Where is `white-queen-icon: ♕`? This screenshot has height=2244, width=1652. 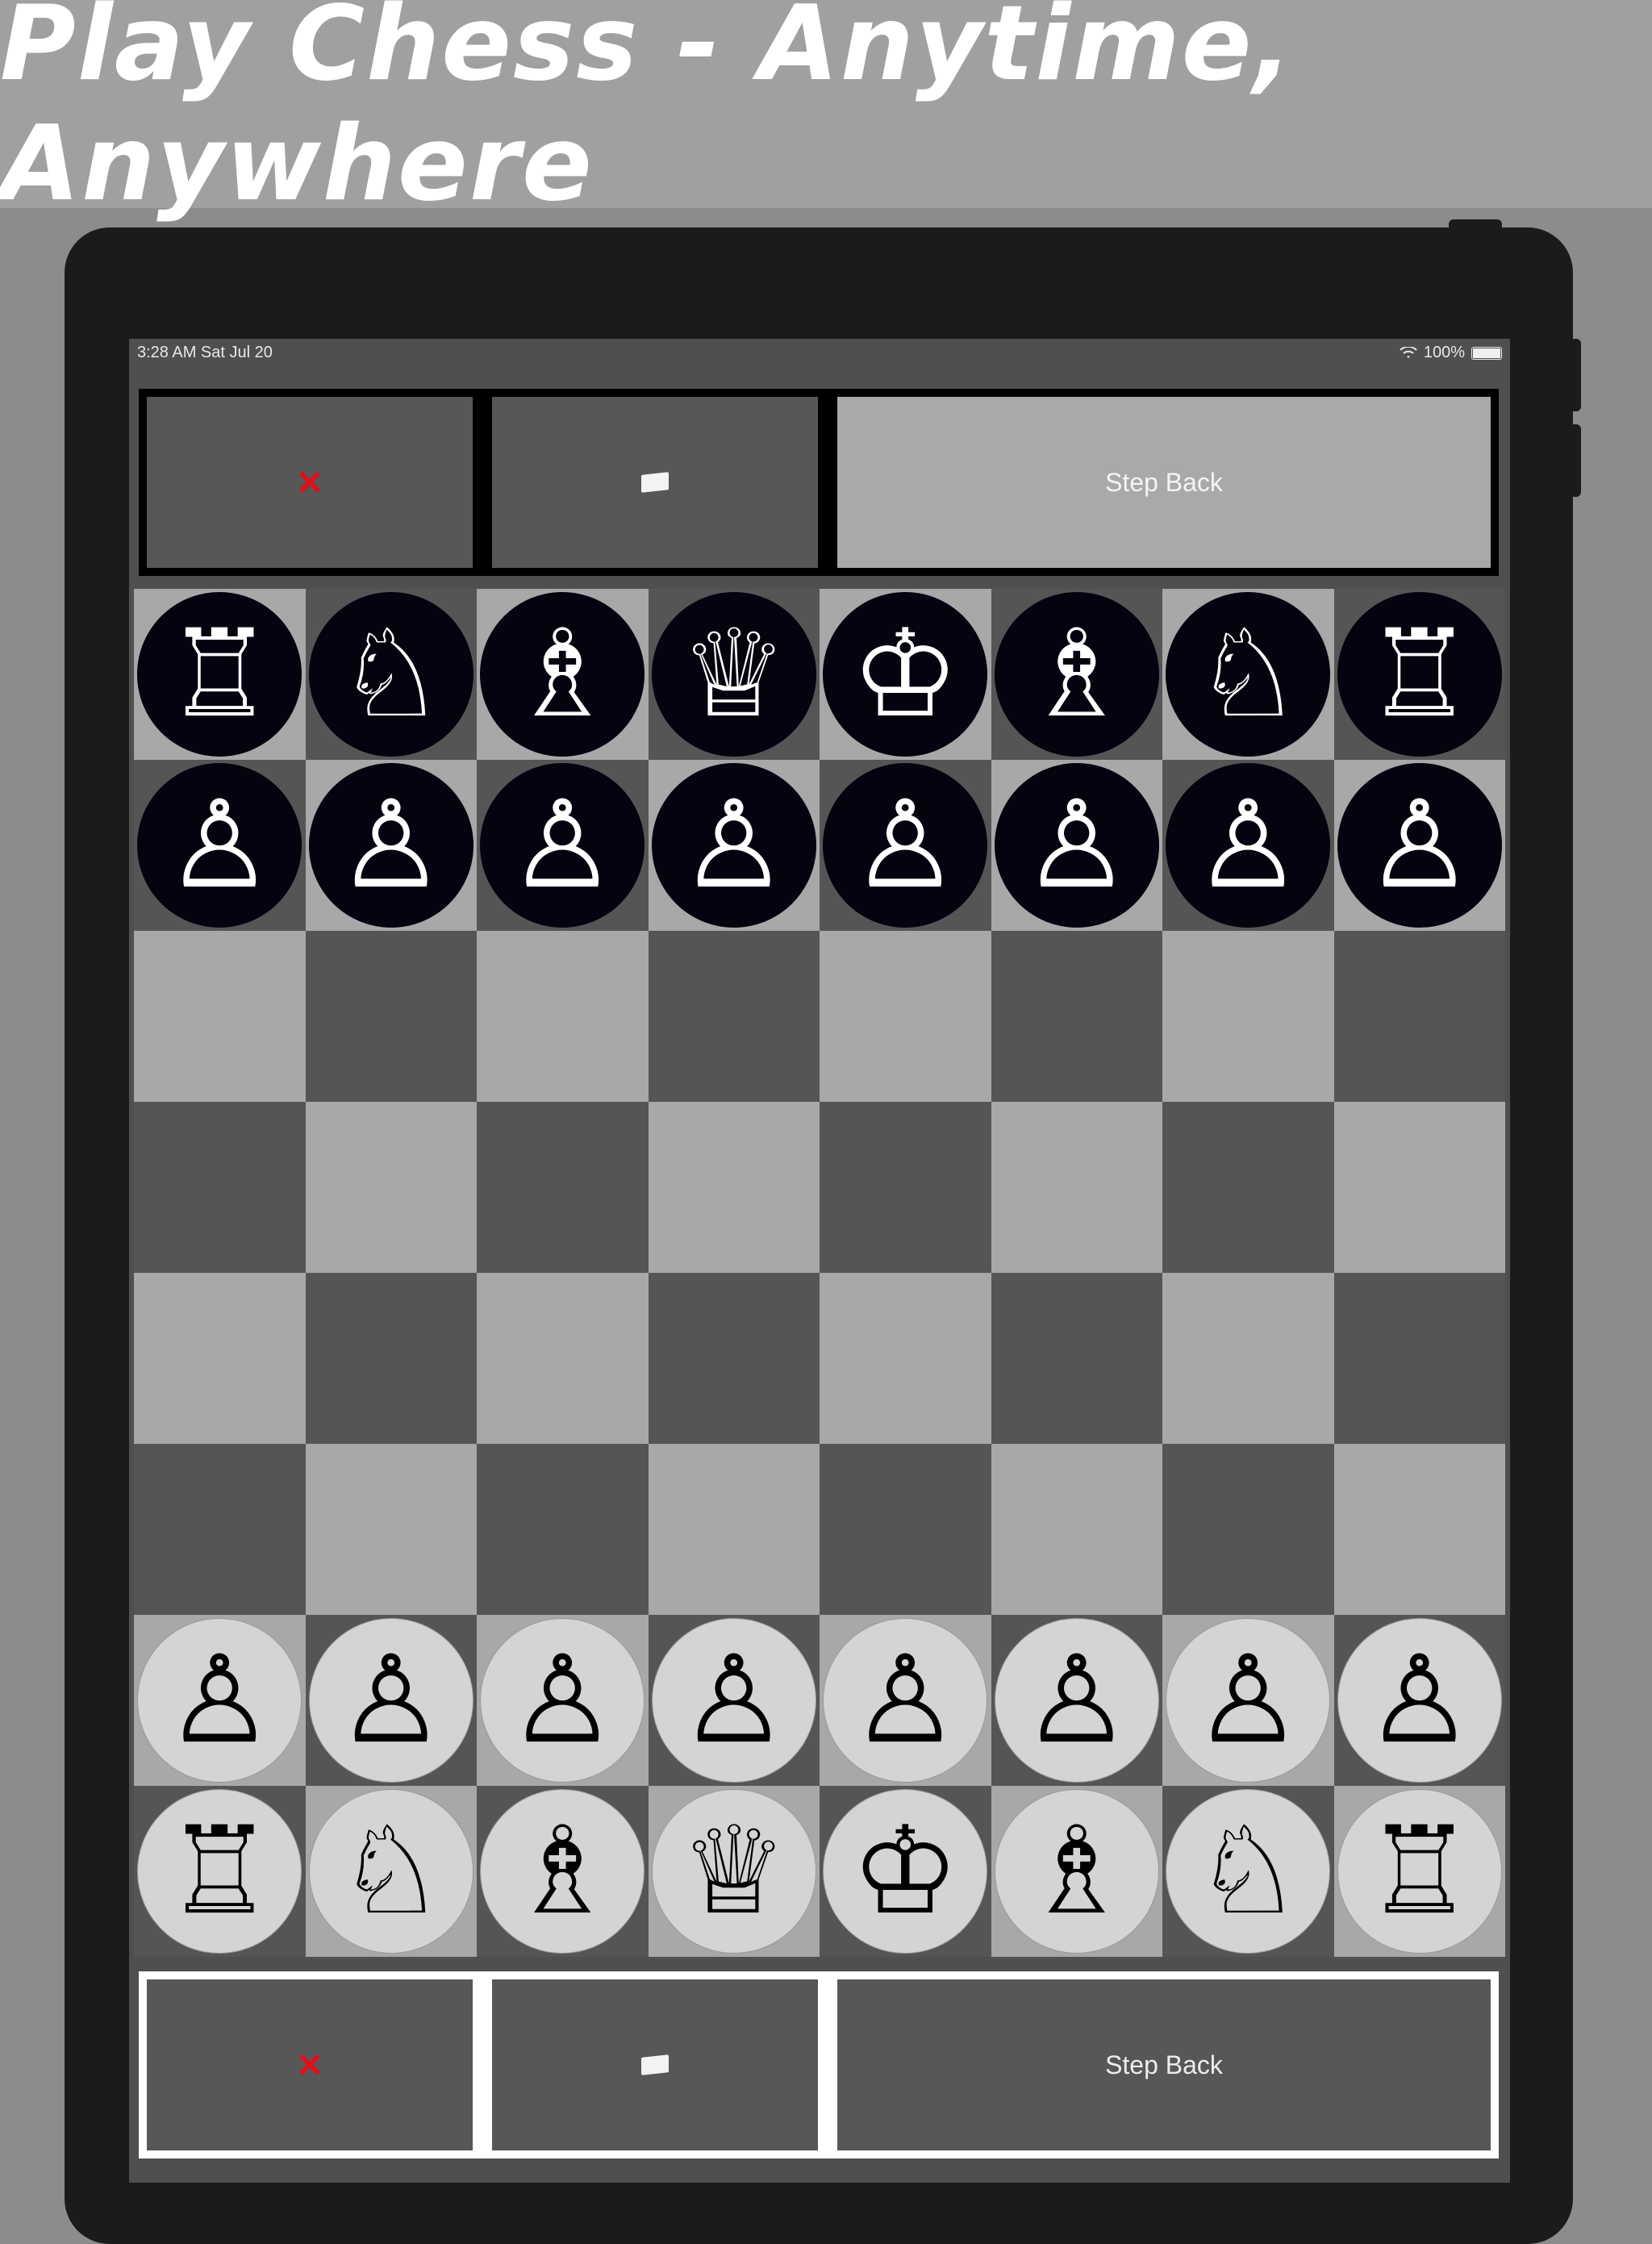 white-queen-icon: ♕ is located at coordinates (733, 1872).